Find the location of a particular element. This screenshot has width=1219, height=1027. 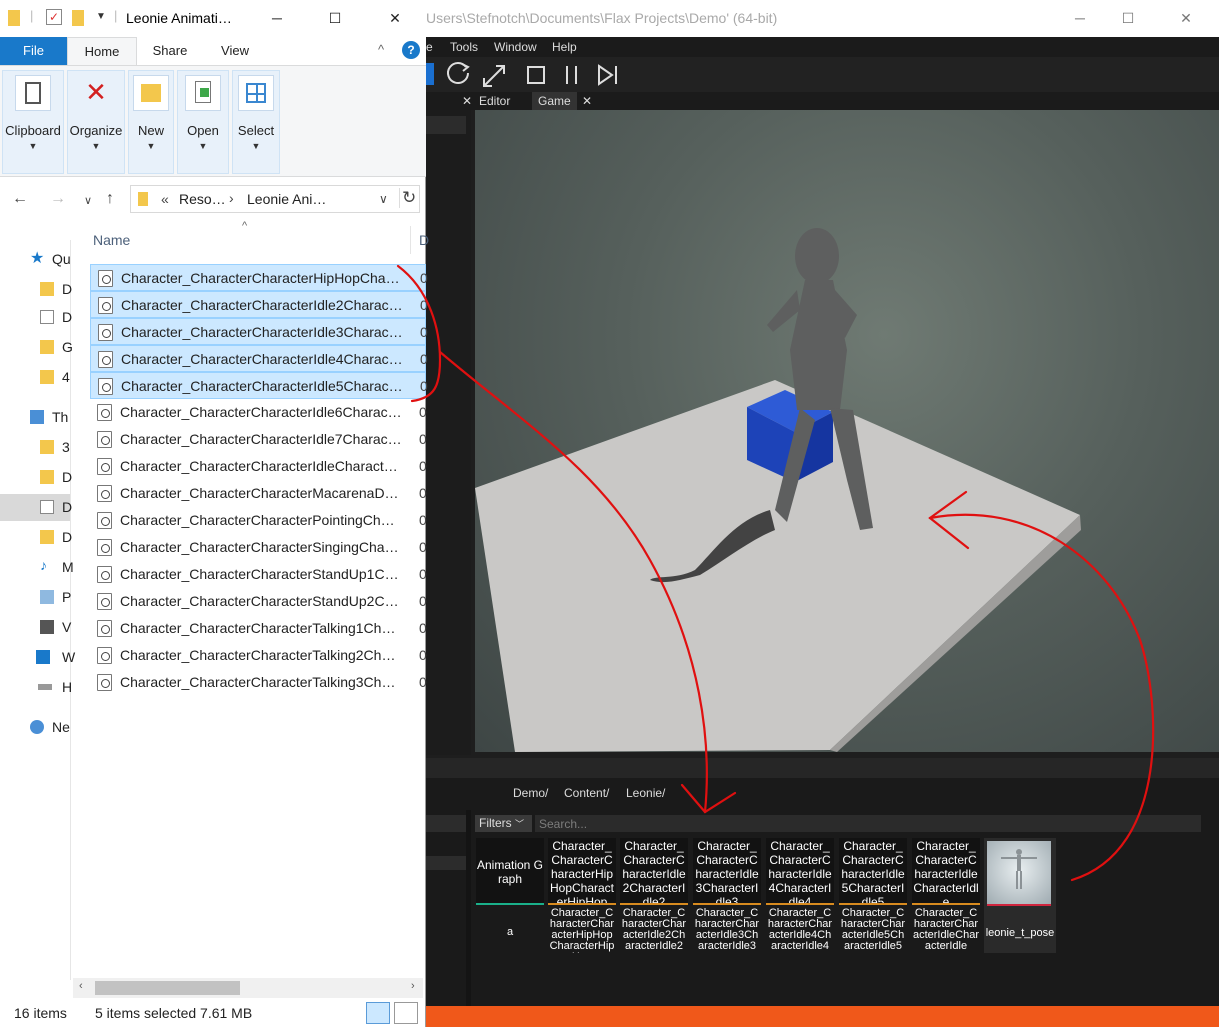

scroll-left-icon: ‹ is located at coordinates (81, 986).